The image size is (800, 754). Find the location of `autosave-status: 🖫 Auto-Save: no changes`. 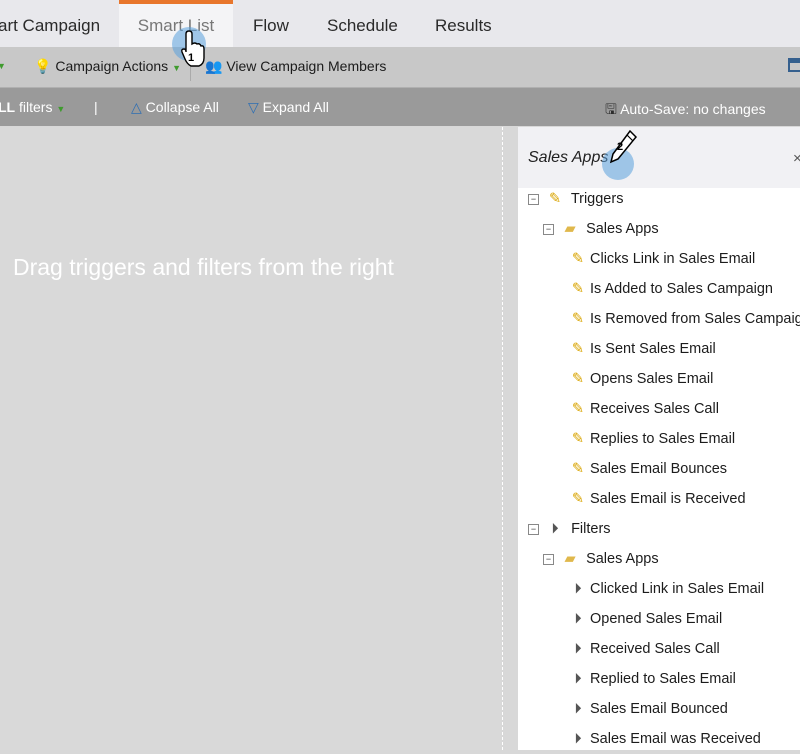

autosave-status: 🖫 Auto-Save: no changes is located at coordinates (685, 111).